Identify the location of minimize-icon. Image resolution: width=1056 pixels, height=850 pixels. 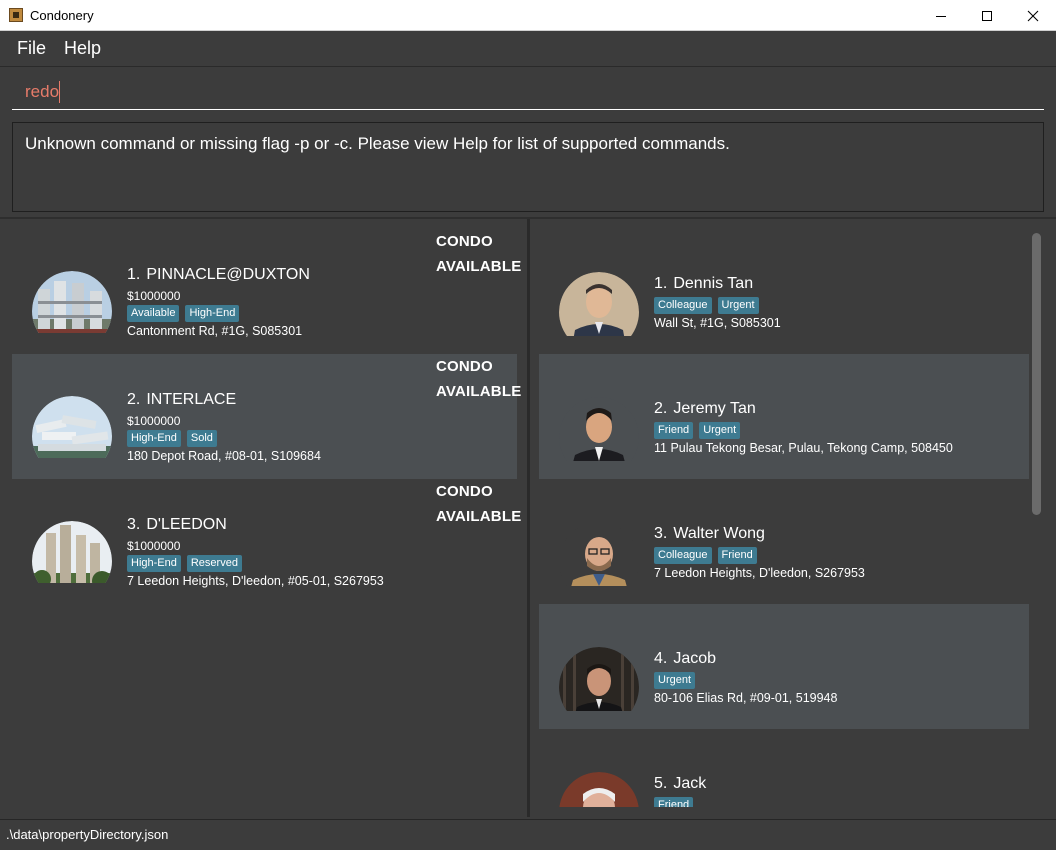
(941, 16).